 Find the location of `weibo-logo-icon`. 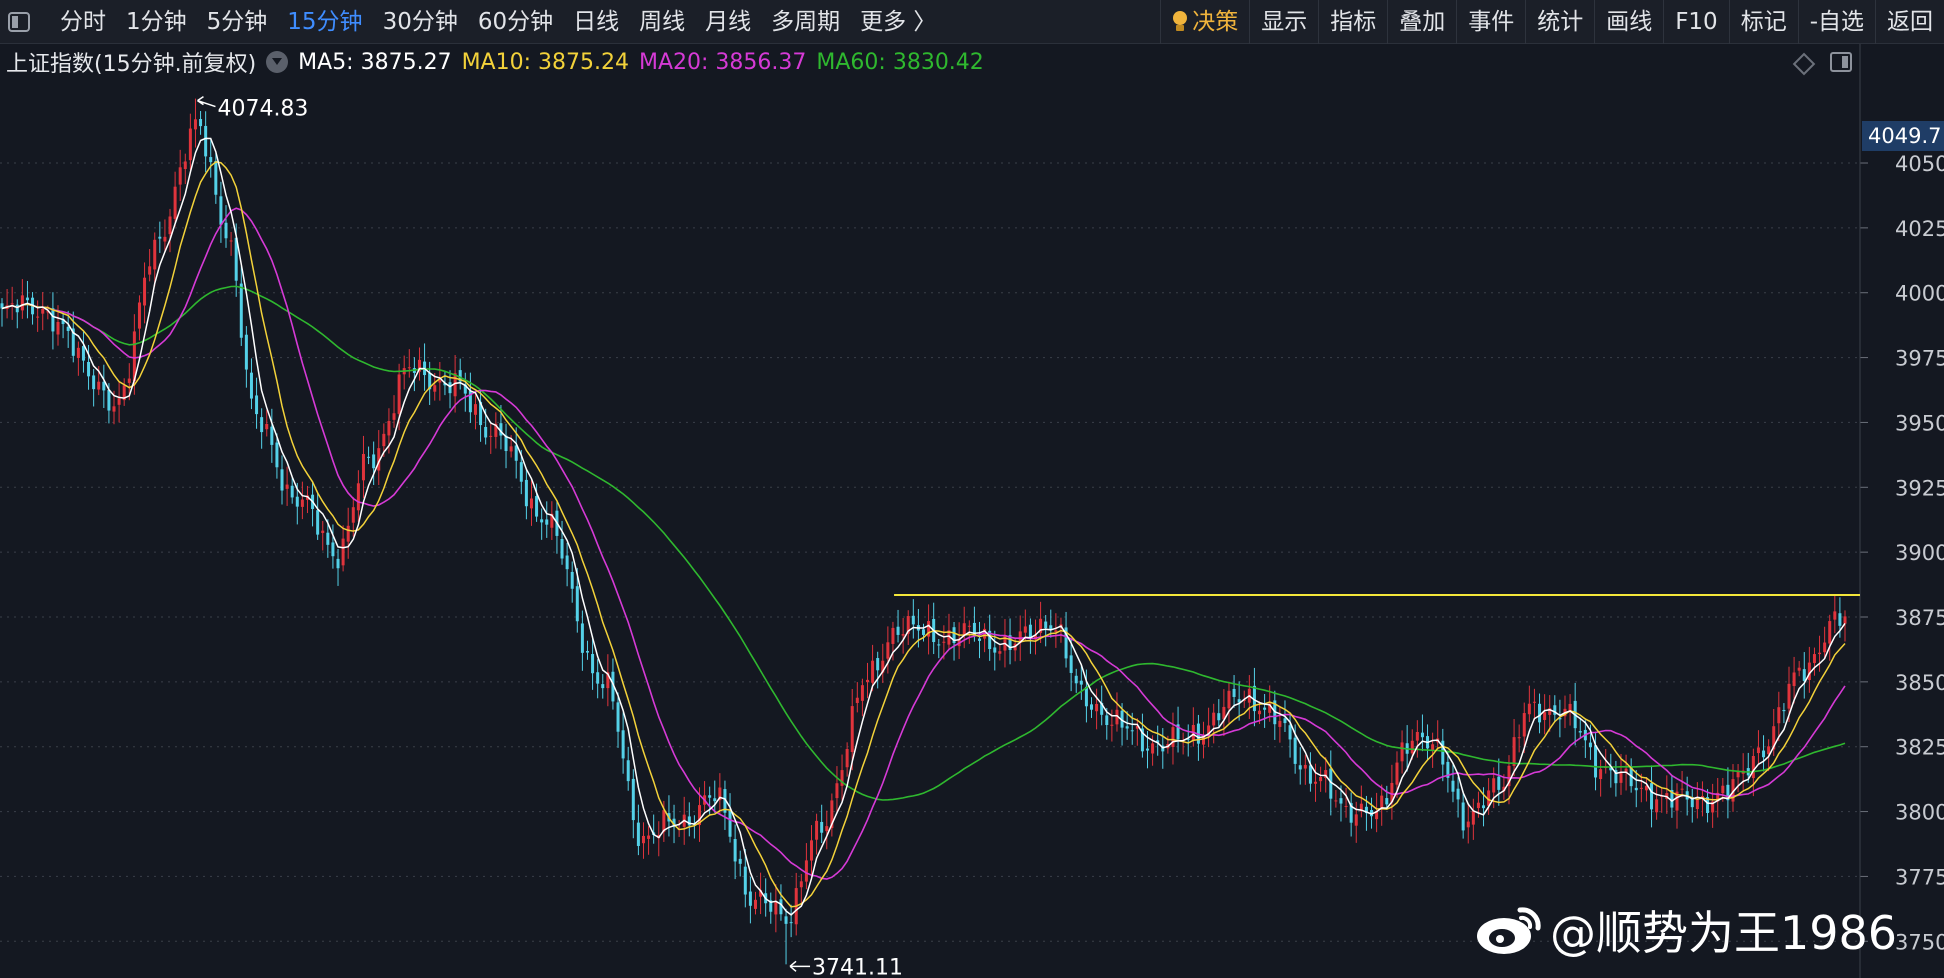

weibo-logo-icon is located at coordinates (1509, 930).